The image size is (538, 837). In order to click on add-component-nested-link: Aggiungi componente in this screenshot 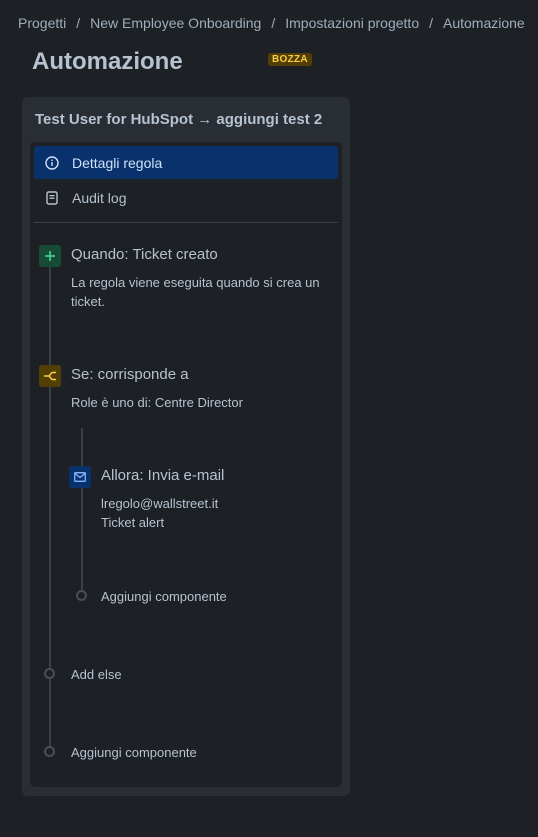, I will do `click(164, 596)`.